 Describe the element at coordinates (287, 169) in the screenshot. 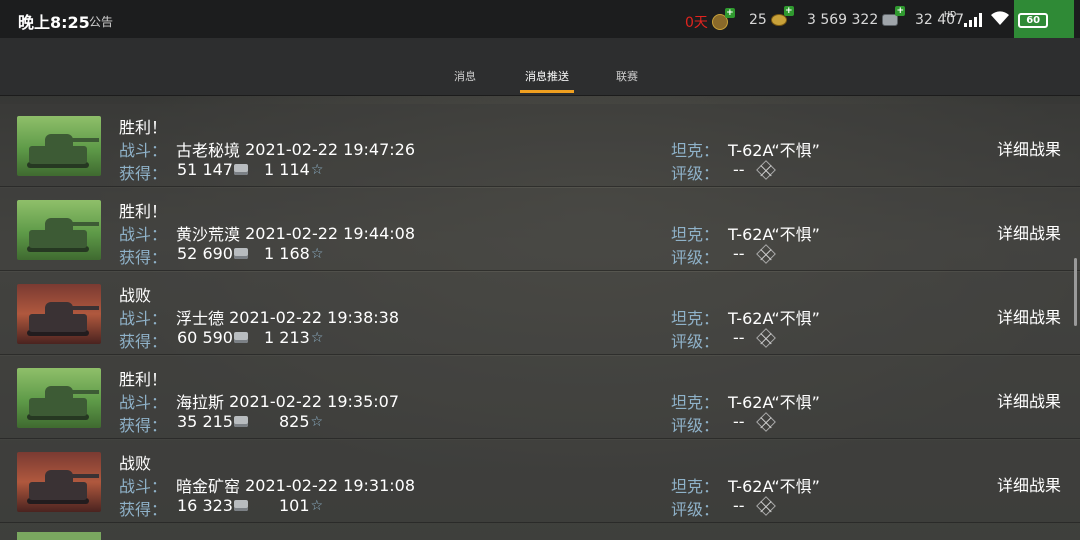

I see `xp-value: 1 114` at that location.